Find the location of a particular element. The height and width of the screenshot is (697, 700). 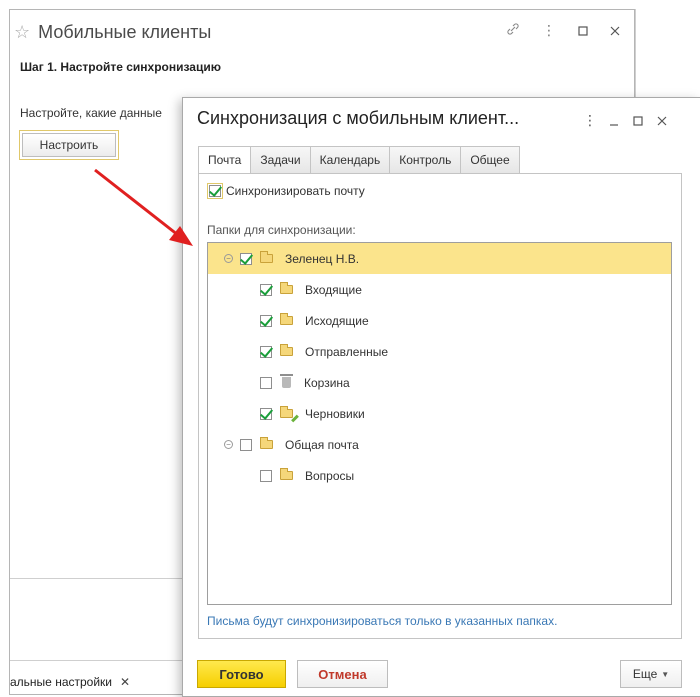

minimize-icon is located at coordinates (614, 121).